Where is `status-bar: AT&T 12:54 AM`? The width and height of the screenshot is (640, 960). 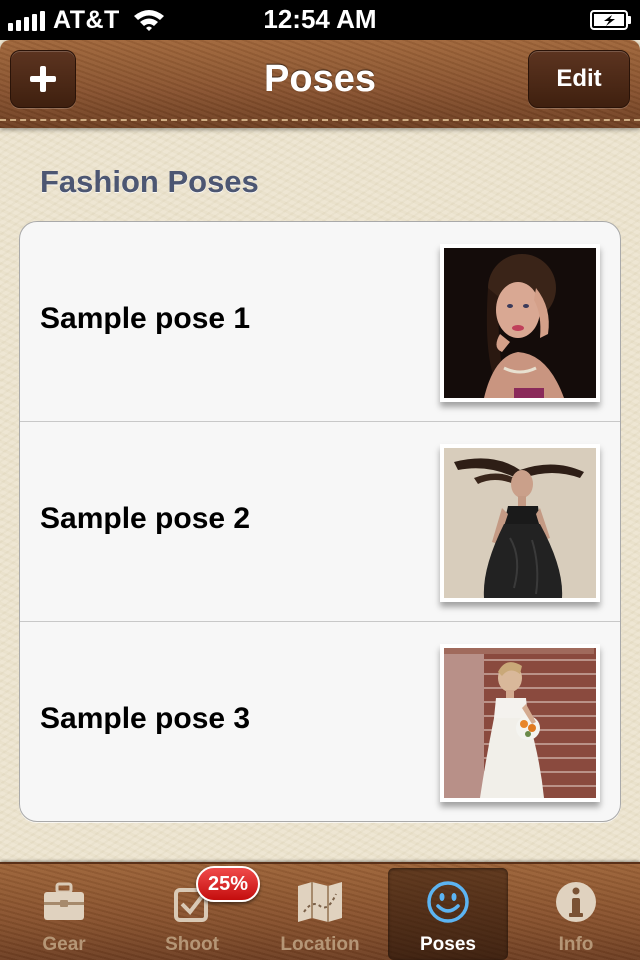 status-bar: AT&T 12:54 AM is located at coordinates (320, 20).